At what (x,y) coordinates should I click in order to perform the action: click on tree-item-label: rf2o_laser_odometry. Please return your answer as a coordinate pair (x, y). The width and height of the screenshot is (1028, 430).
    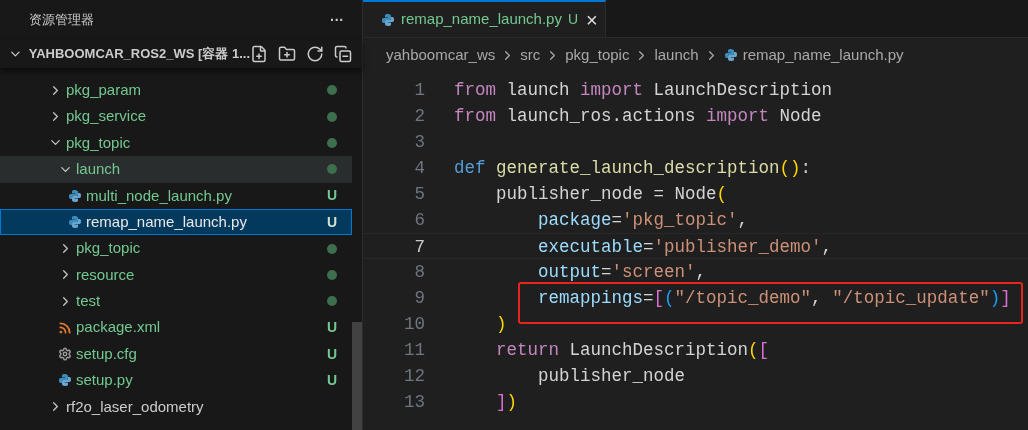
    Looking at the image, I should click on (135, 406).